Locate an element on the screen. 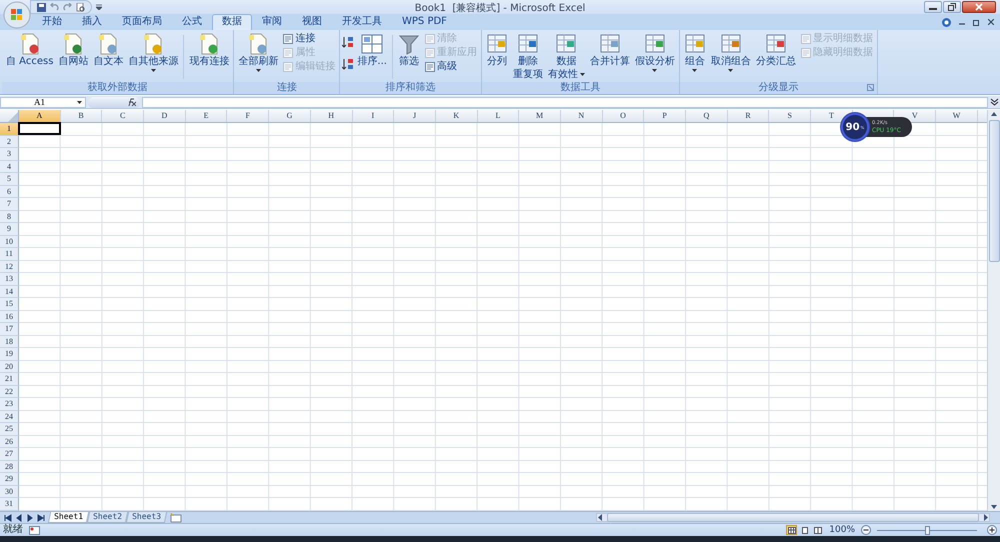 This screenshot has height=542, width=1000. column-header: H is located at coordinates (331, 116).